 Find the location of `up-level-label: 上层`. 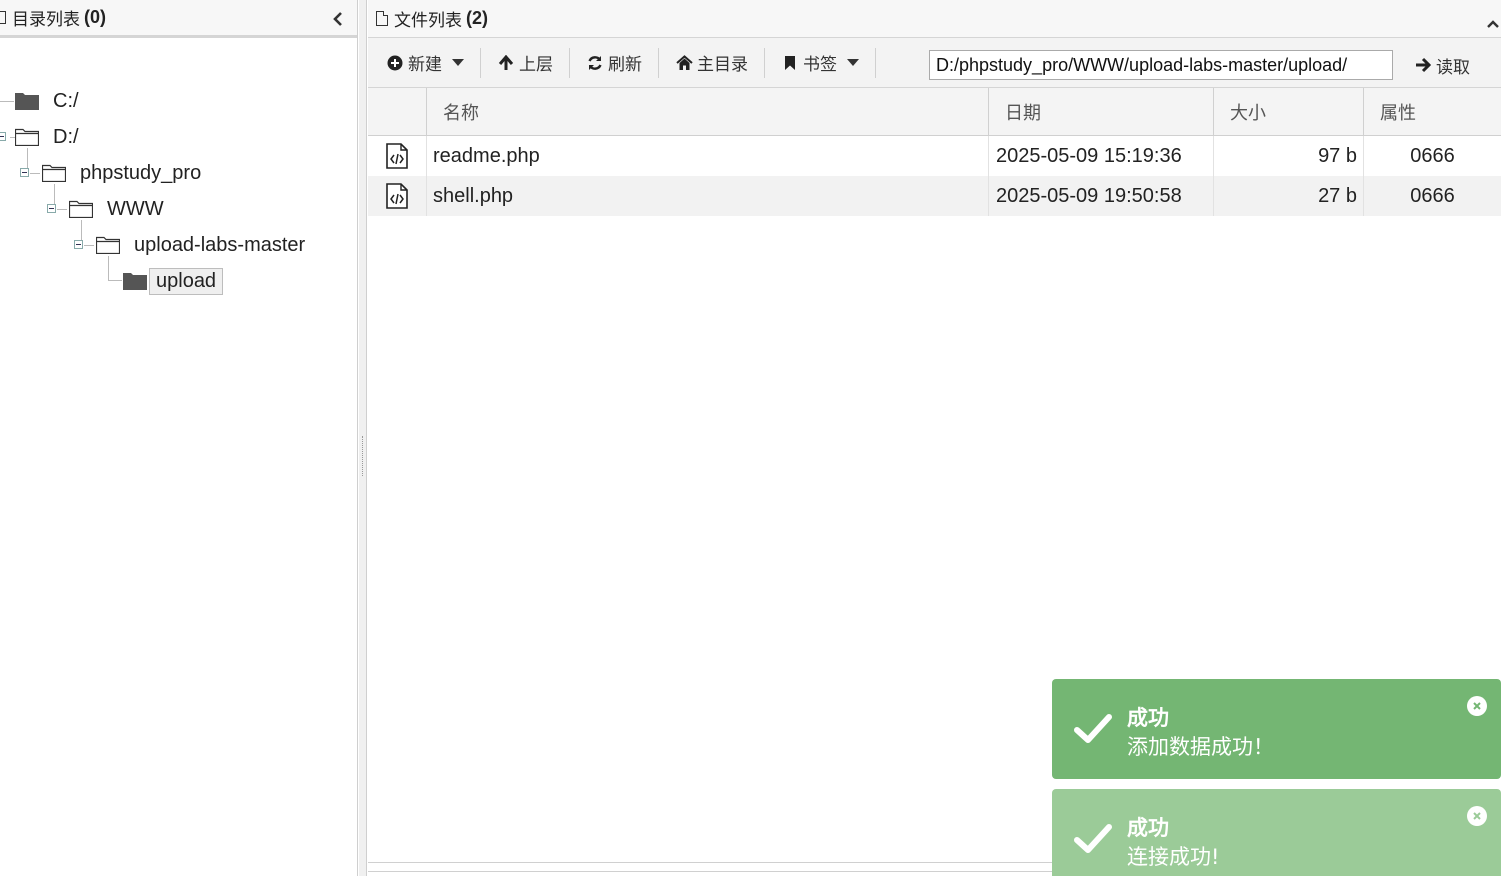

up-level-label: 上层 is located at coordinates (536, 65).